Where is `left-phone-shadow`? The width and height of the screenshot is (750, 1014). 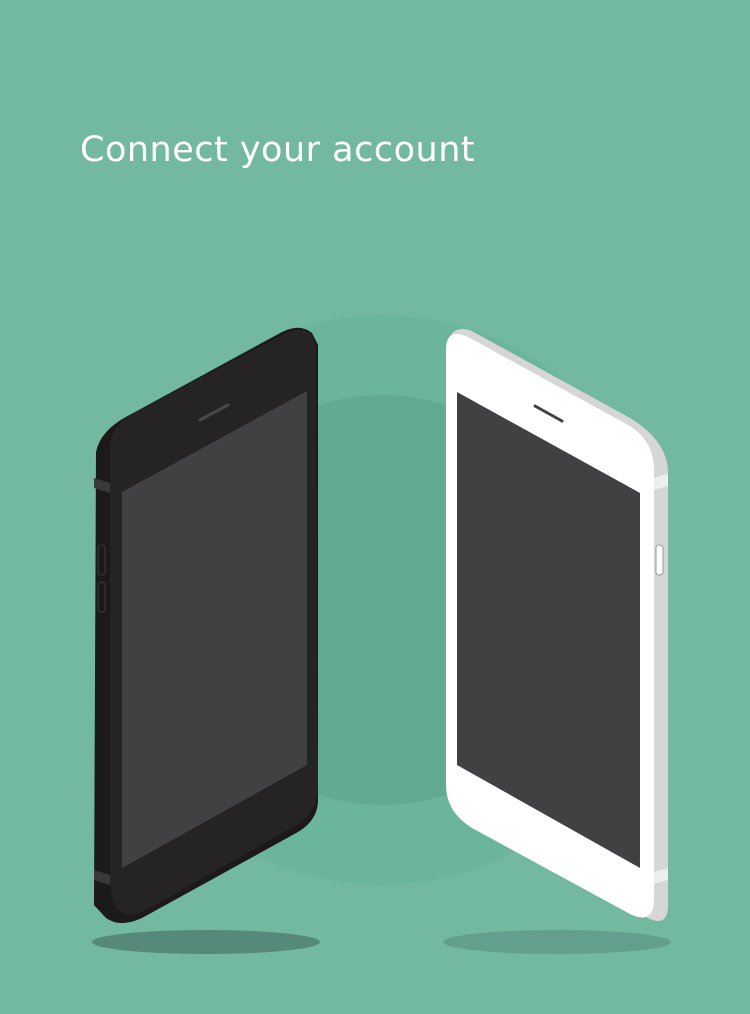
left-phone-shadow is located at coordinates (206, 942).